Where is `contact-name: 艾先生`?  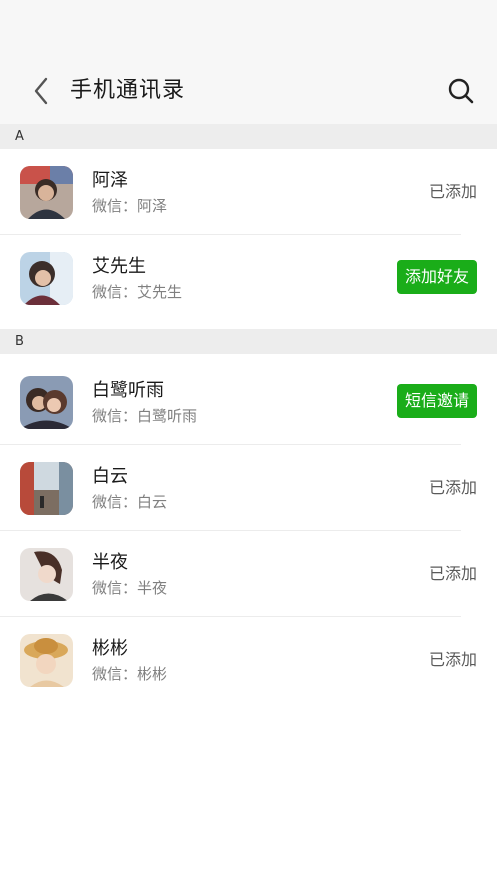
contact-name: 艾先生 is located at coordinates (119, 266).